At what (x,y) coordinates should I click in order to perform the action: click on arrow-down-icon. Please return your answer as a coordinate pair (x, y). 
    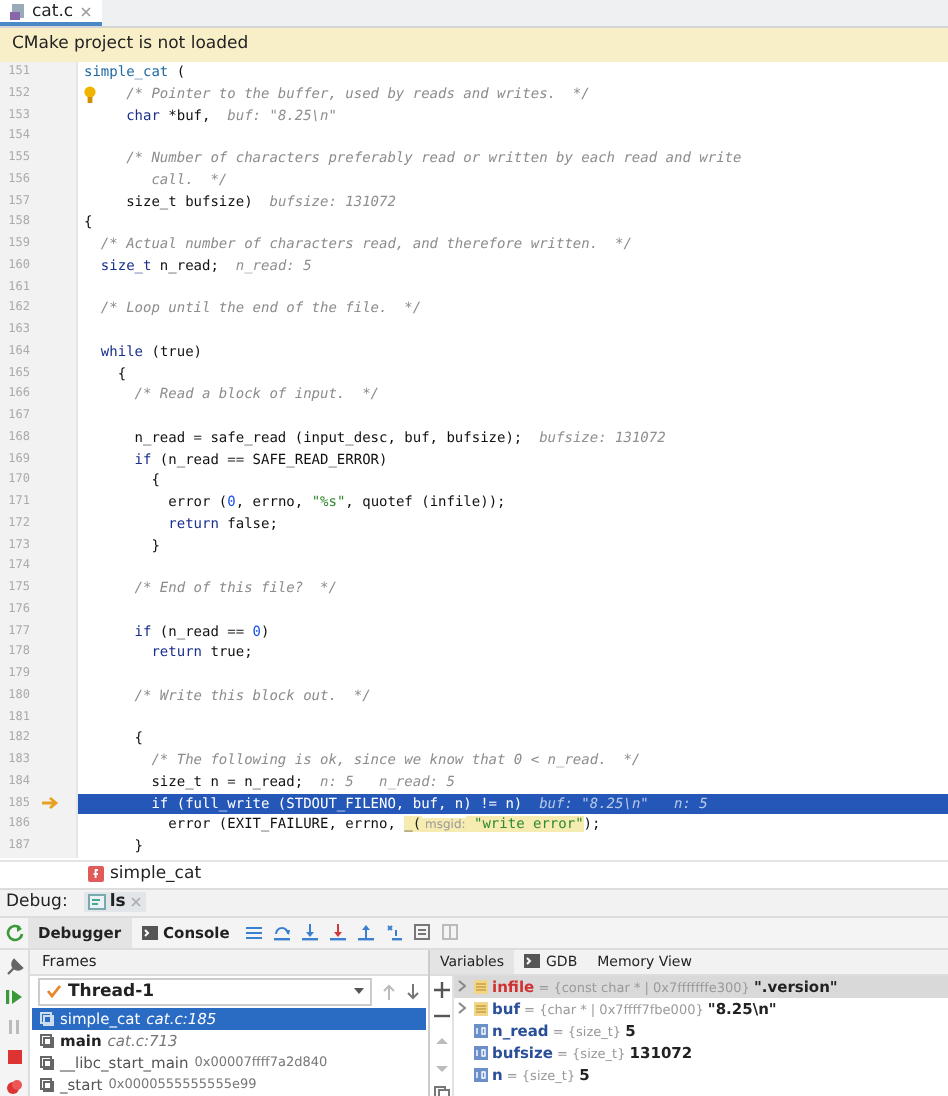
    Looking at the image, I should click on (413, 991).